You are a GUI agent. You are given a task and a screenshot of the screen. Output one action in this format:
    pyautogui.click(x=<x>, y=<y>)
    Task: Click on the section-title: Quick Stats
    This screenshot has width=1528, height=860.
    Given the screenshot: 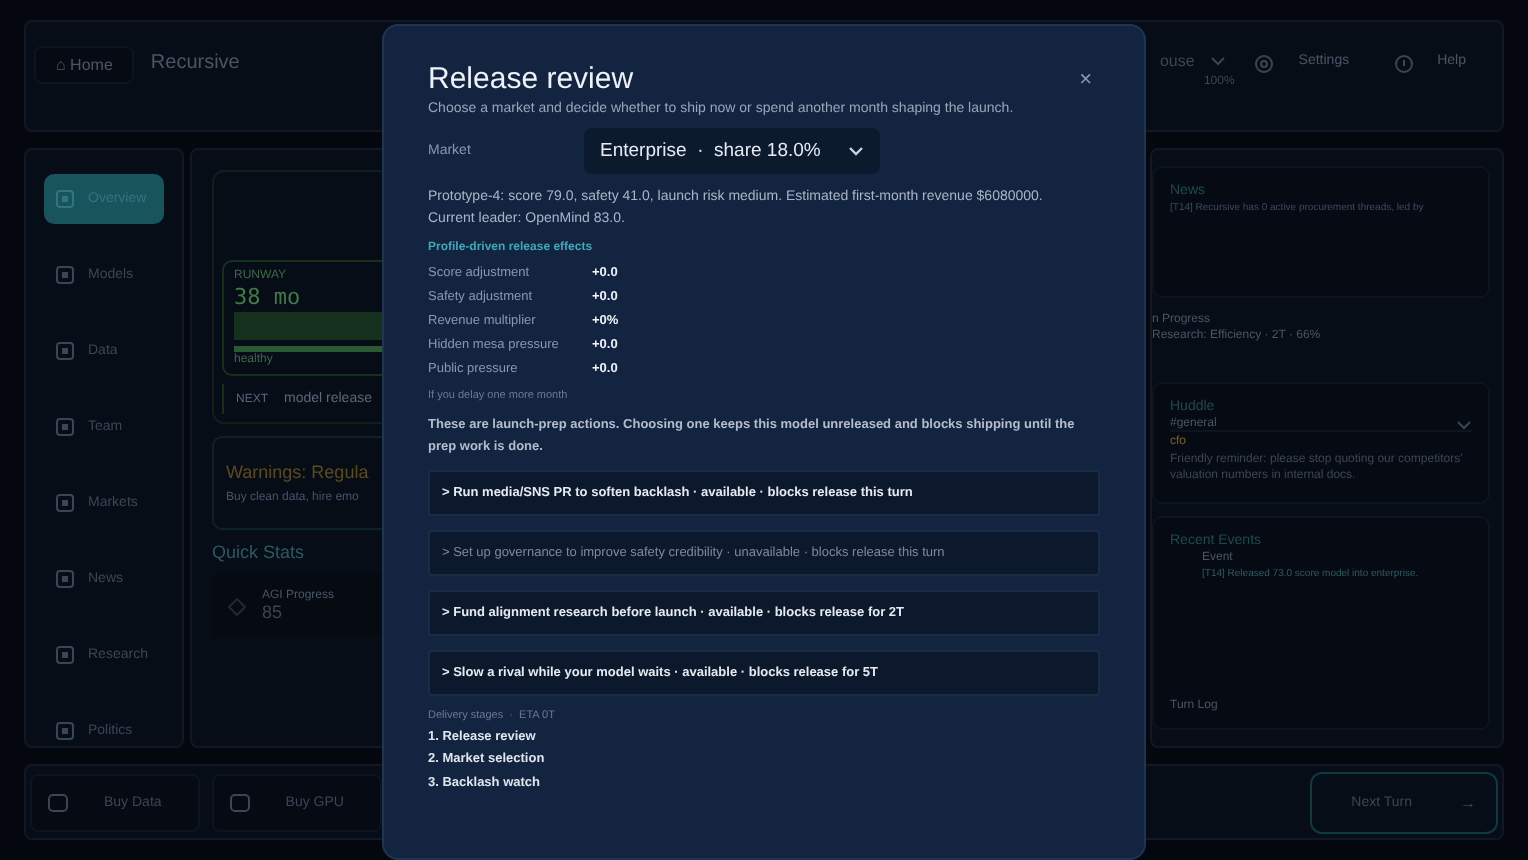 What is the action you would take?
    pyautogui.click(x=258, y=552)
    